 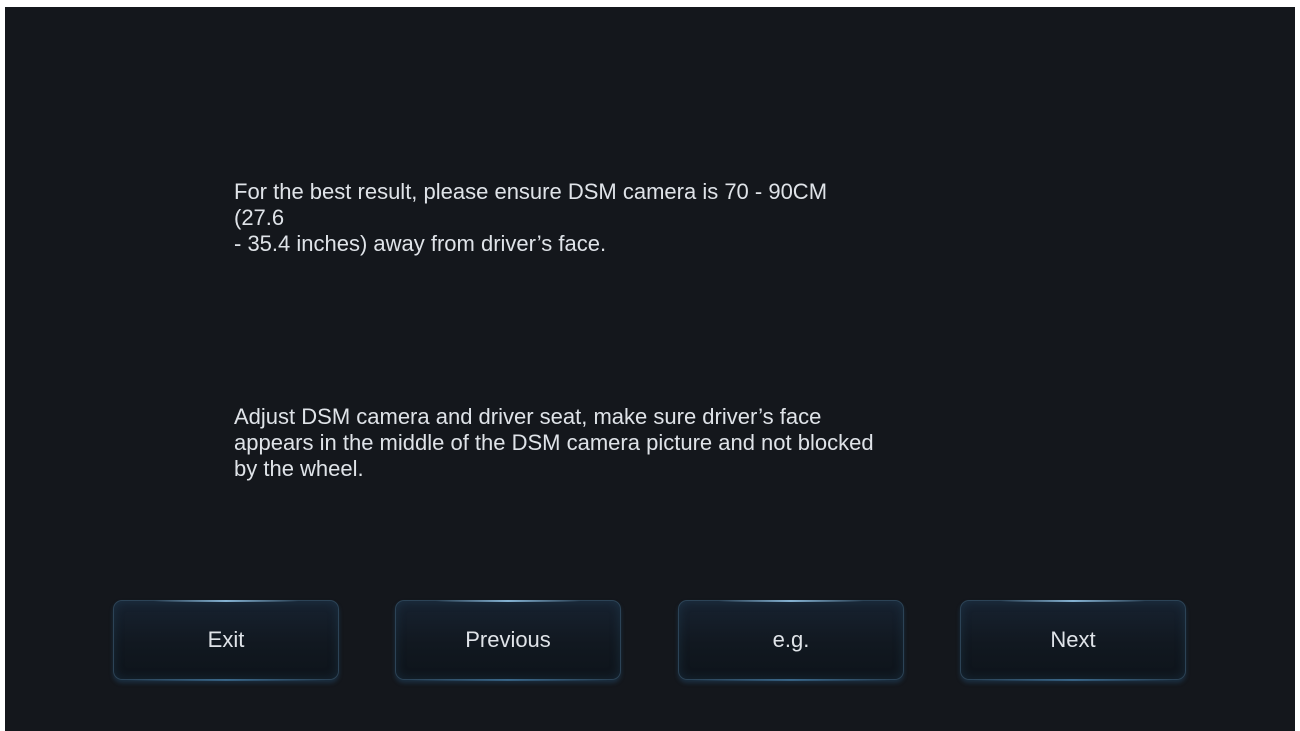 What do you see at coordinates (508, 640) in the screenshot?
I see `previous-button: Previous` at bounding box center [508, 640].